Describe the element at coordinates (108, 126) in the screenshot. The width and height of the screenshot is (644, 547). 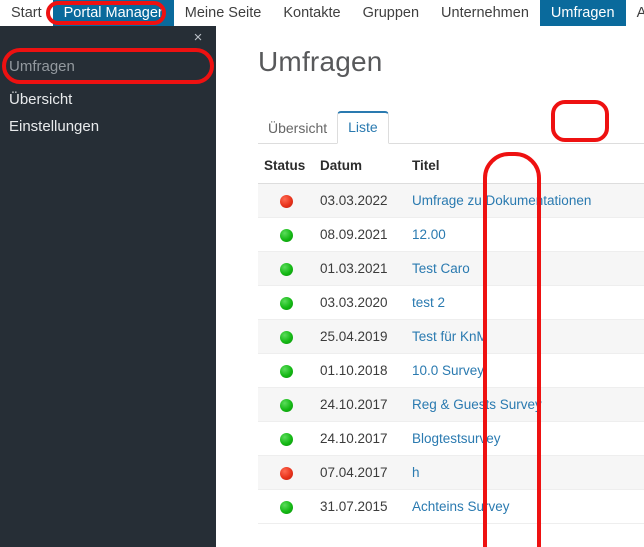
I see `sidebar-item-einstellungen: Einstellungen` at that location.